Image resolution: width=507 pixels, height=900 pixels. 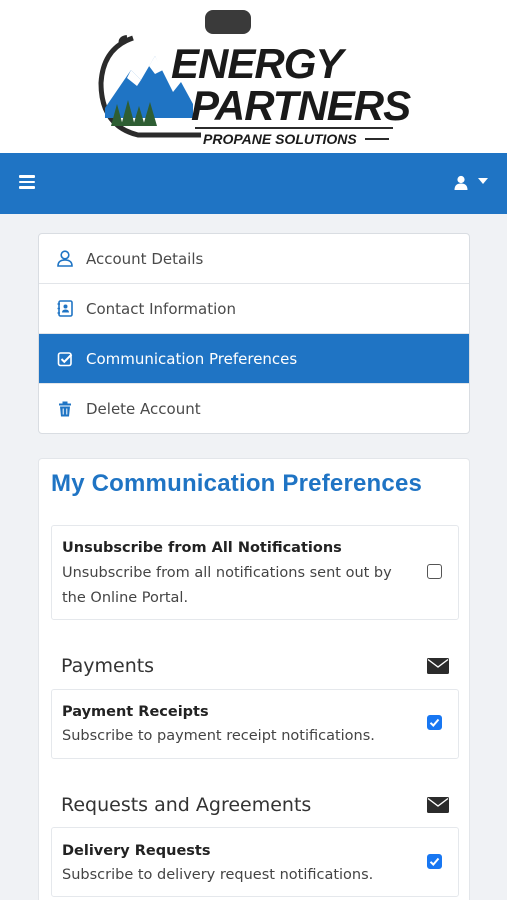 What do you see at coordinates (27, 182) in the screenshot?
I see `hamburger-menu-icon` at bounding box center [27, 182].